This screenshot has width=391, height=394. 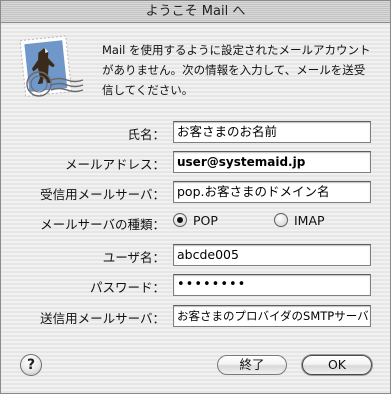 I want to click on email-field: user@systemaid.jp, so click(x=272, y=162).